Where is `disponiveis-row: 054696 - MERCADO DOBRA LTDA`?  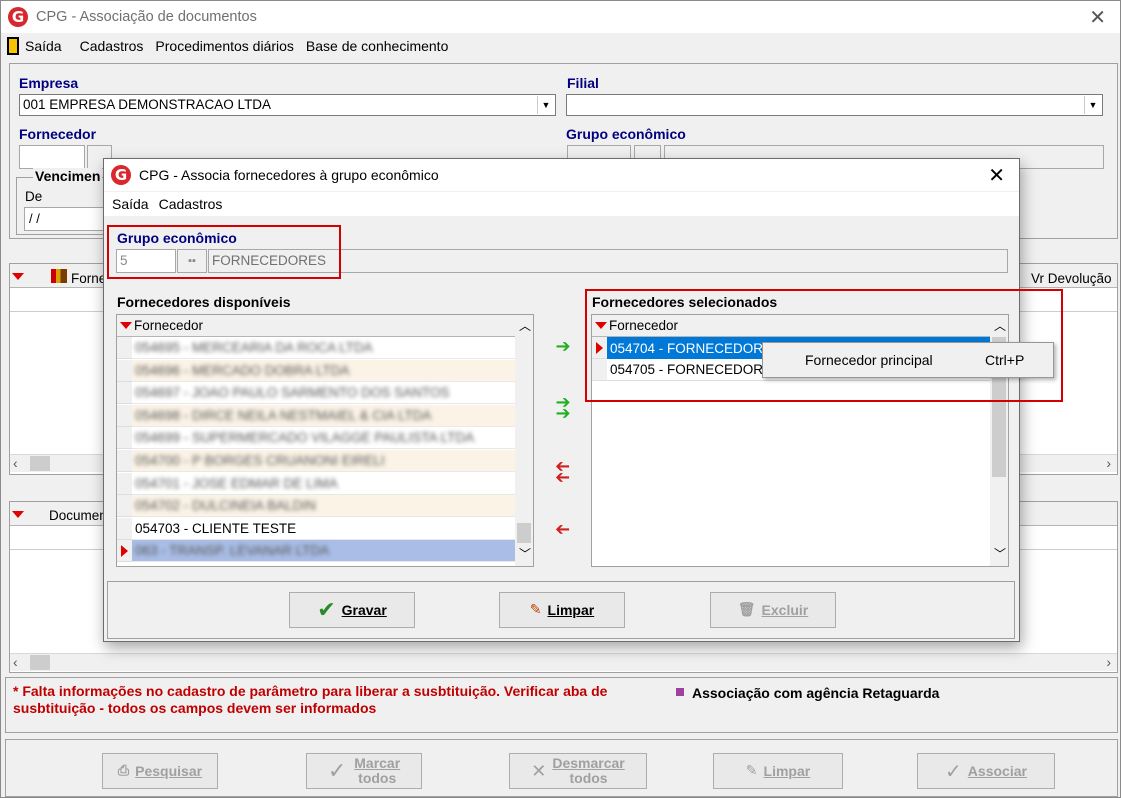 disponiveis-row: 054696 - MERCADO DOBRA LTDA is located at coordinates (323, 370).